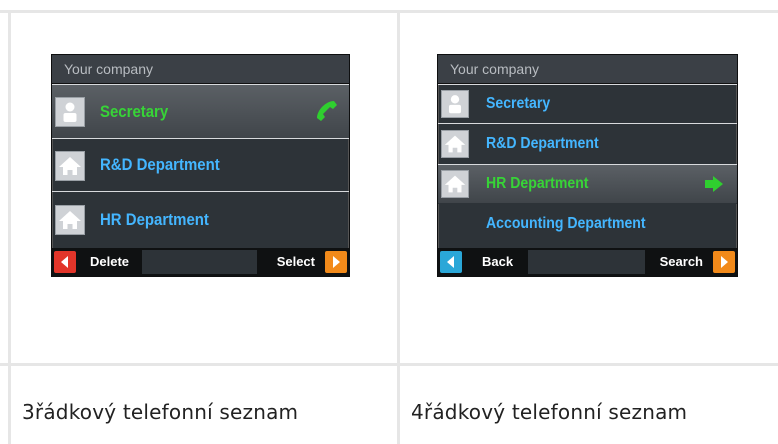 The height and width of the screenshot is (444, 778). What do you see at coordinates (326, 111) in the screenshot?
I see `phone-call-icon` at bounding box center [326, 111].